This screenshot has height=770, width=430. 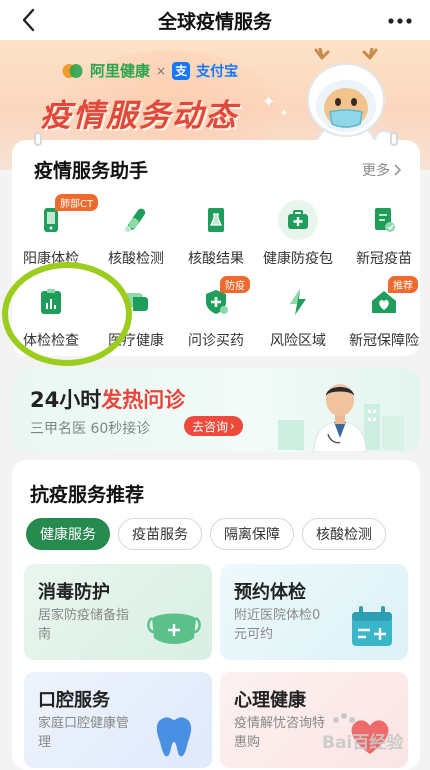 I want to click on tab-health-service: 健康服务, so click(x=68, y=534).